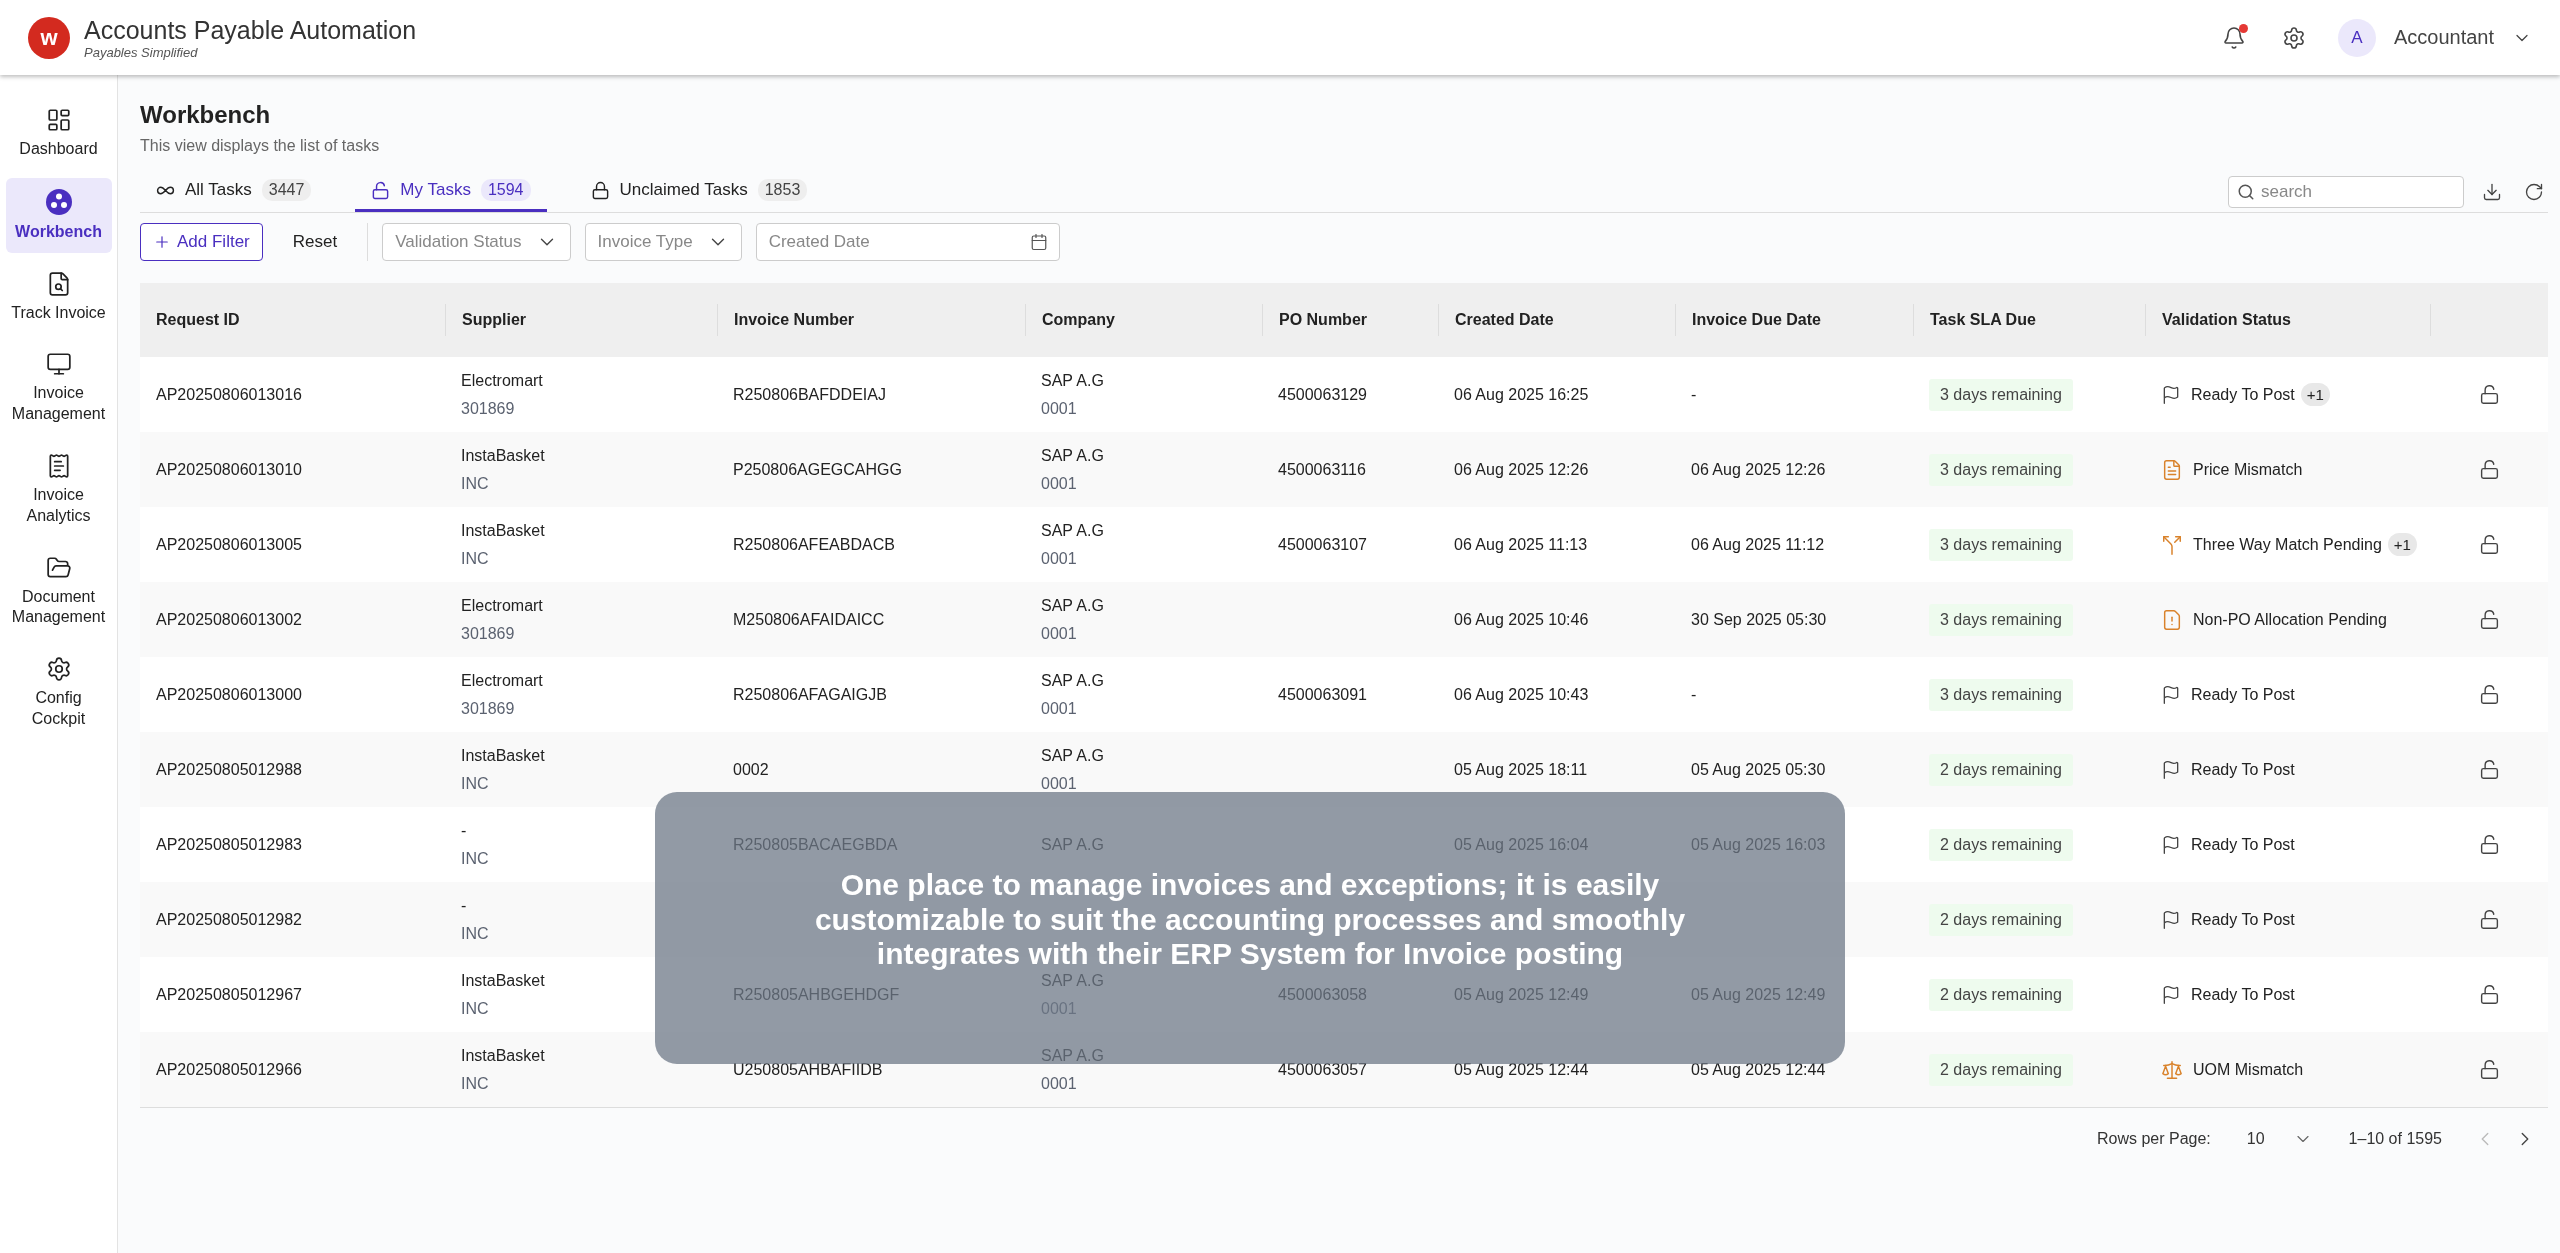 This screenshot has height=1253, width=2560. What do you see at coordinates (229, 694) in the screenshot?
I see `request-id-cell-text: AP20250806013000` at bounding box center [229, 694].